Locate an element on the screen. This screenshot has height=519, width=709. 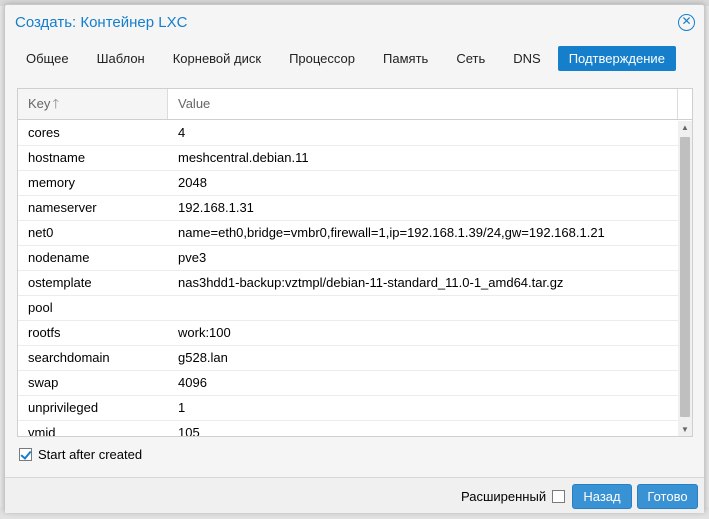
tab-cpu: Процессор is located at coordinates (322, 58).